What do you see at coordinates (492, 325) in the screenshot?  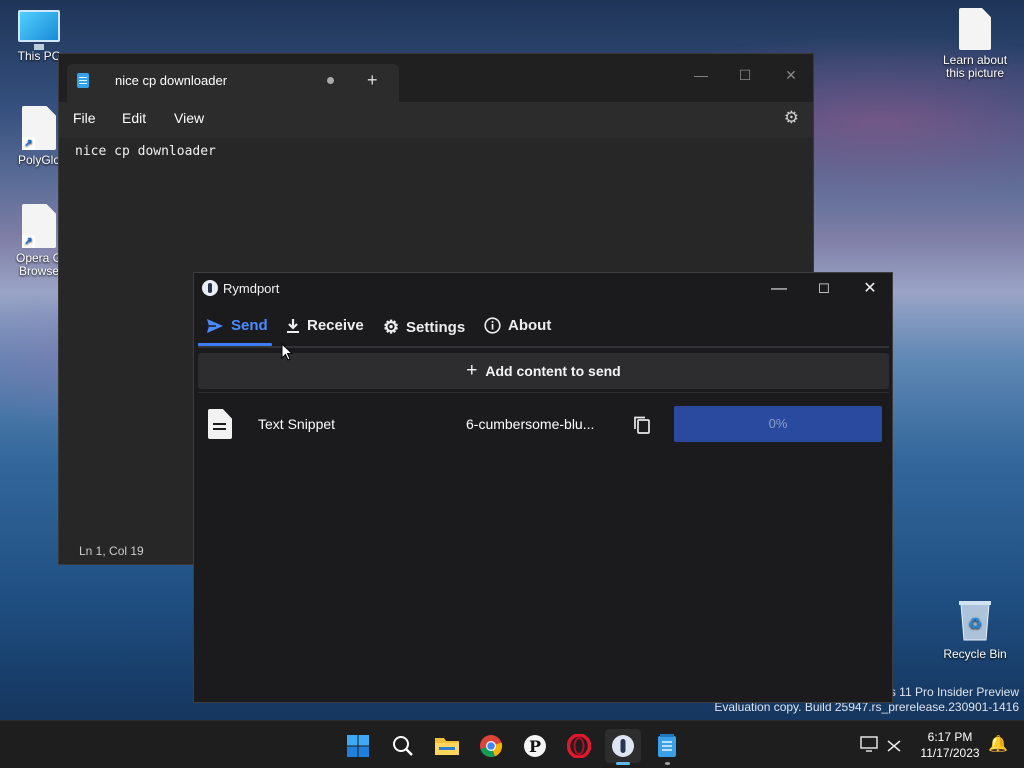 I see `info-icon` at bounding box center [492, 325].